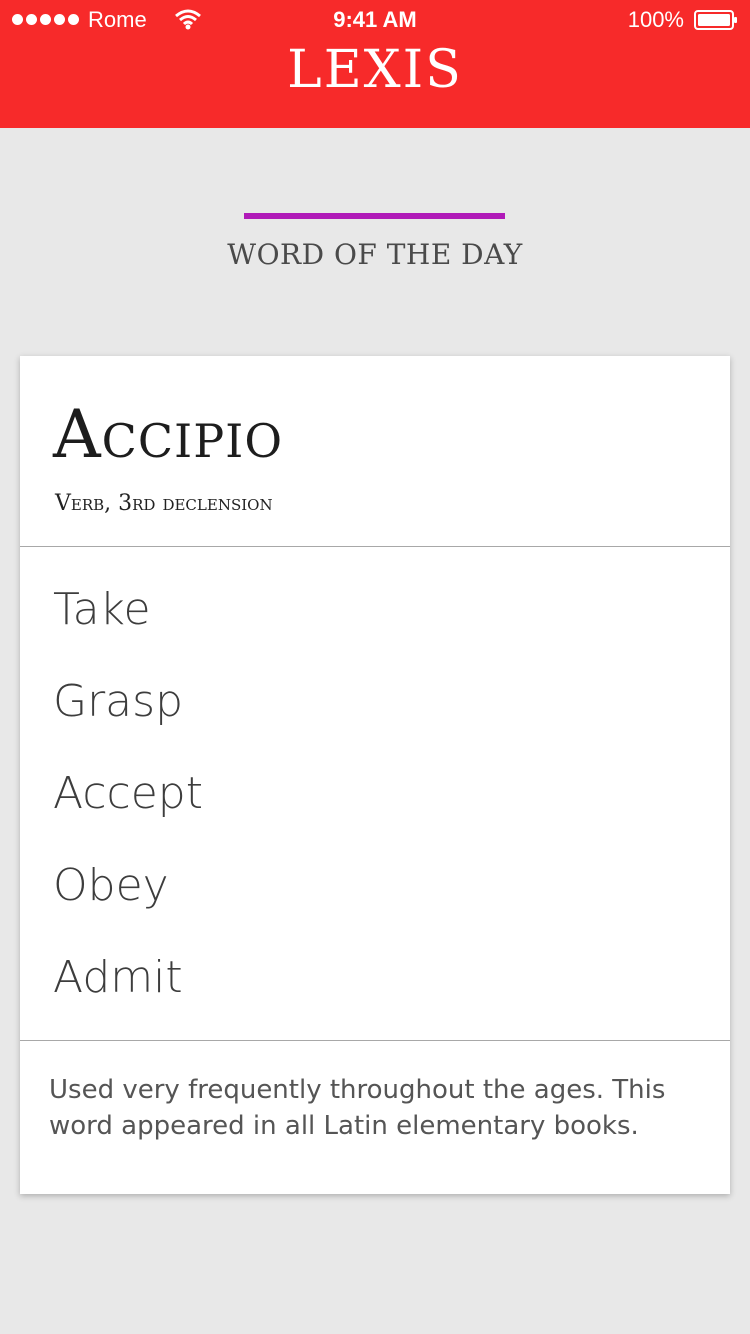  What do you see at coordinates (168, 434) in the screenshot?
I see `word-title: Accipio` at bounding box center [168, 434].